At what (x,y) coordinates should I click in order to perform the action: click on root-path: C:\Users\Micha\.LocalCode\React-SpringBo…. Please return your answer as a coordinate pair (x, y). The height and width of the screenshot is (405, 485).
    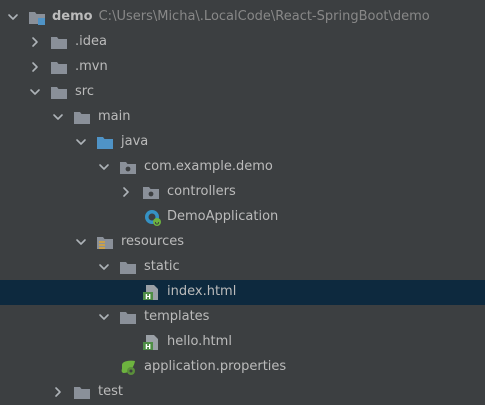
    Looking at the image, I should click on (264, 16).